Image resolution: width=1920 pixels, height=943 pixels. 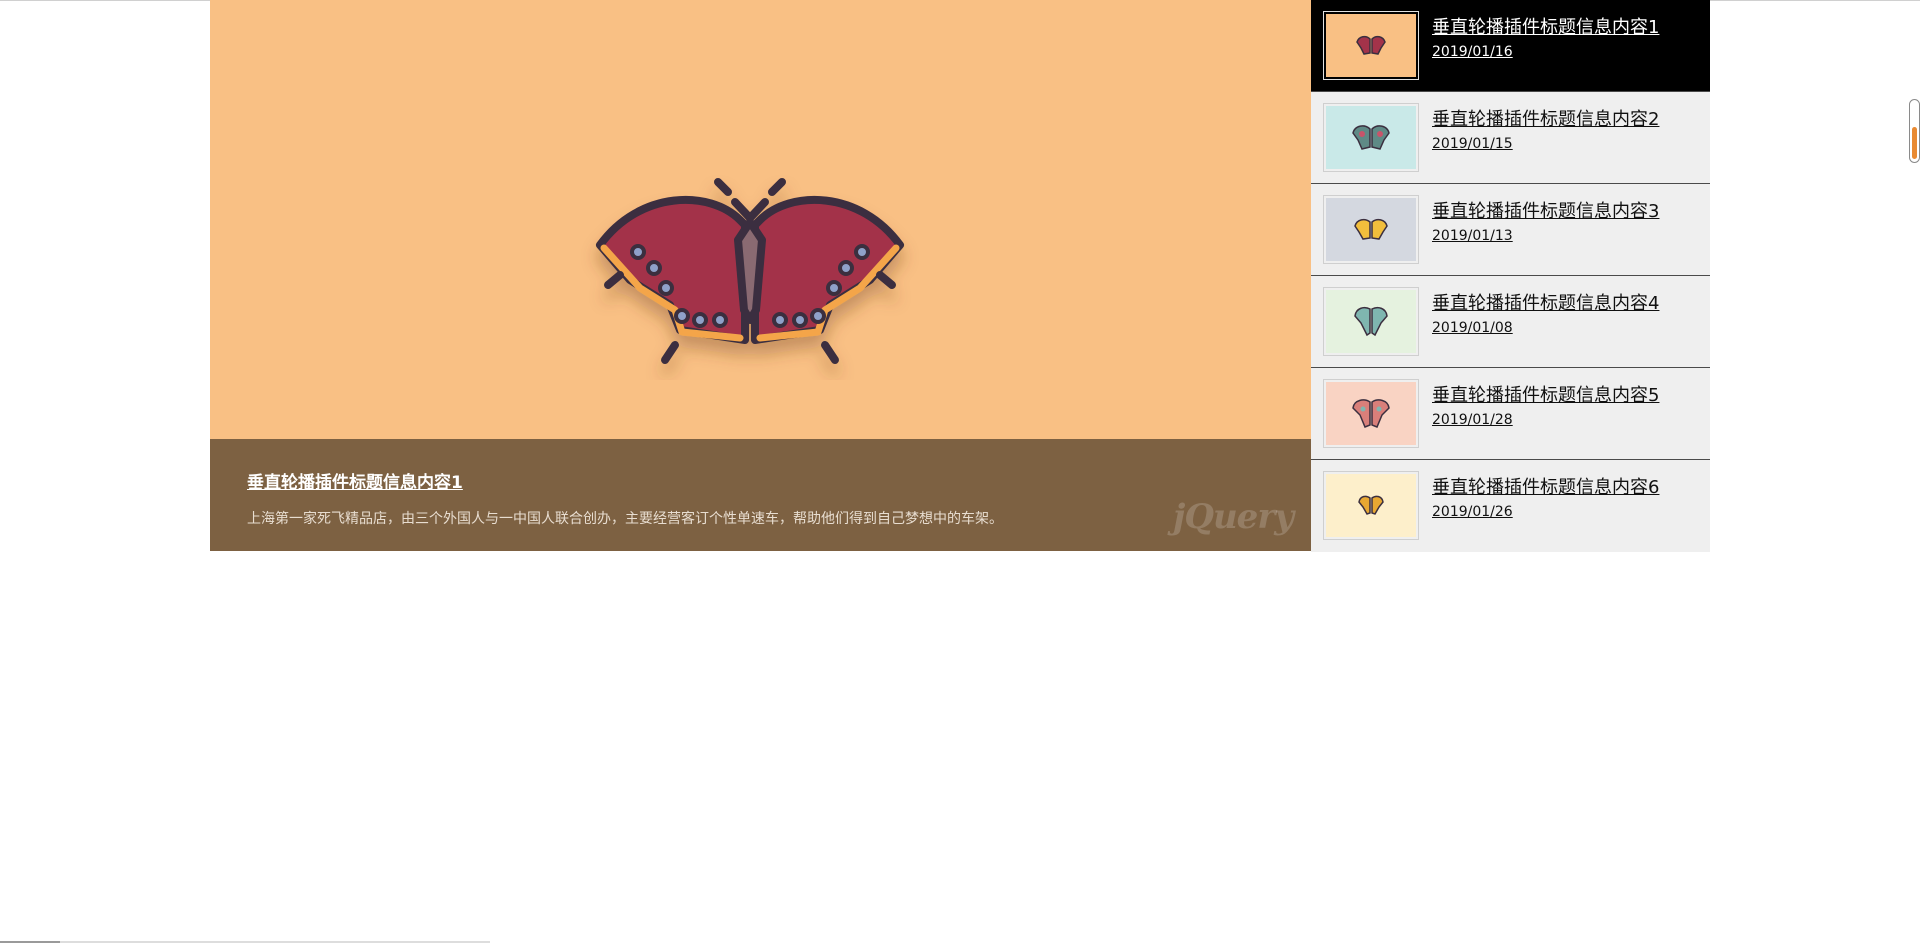 I want to click on thumbnail-item: 垂直轮播插件标题信息内容4 2019/01/08, so click(x=1510, y=322).